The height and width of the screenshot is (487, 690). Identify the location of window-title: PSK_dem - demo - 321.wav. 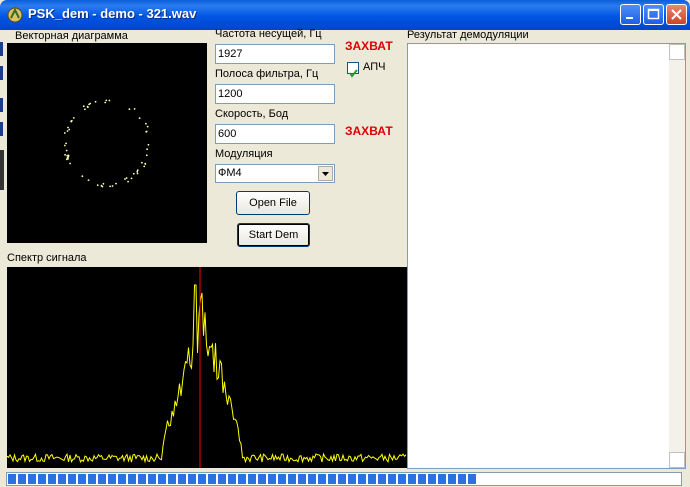
(112, 13).